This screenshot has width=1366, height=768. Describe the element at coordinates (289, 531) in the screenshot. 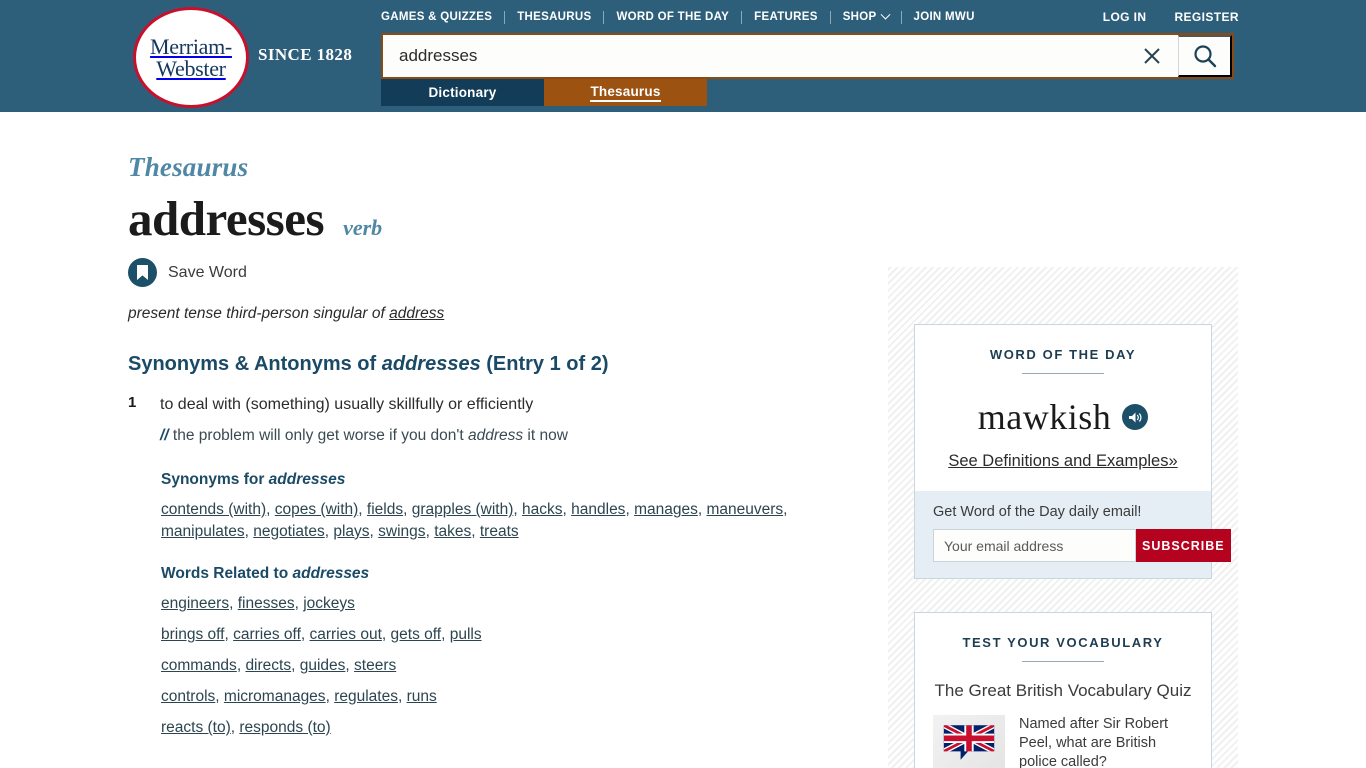

I see `synonym-link: negotiates` at that location.